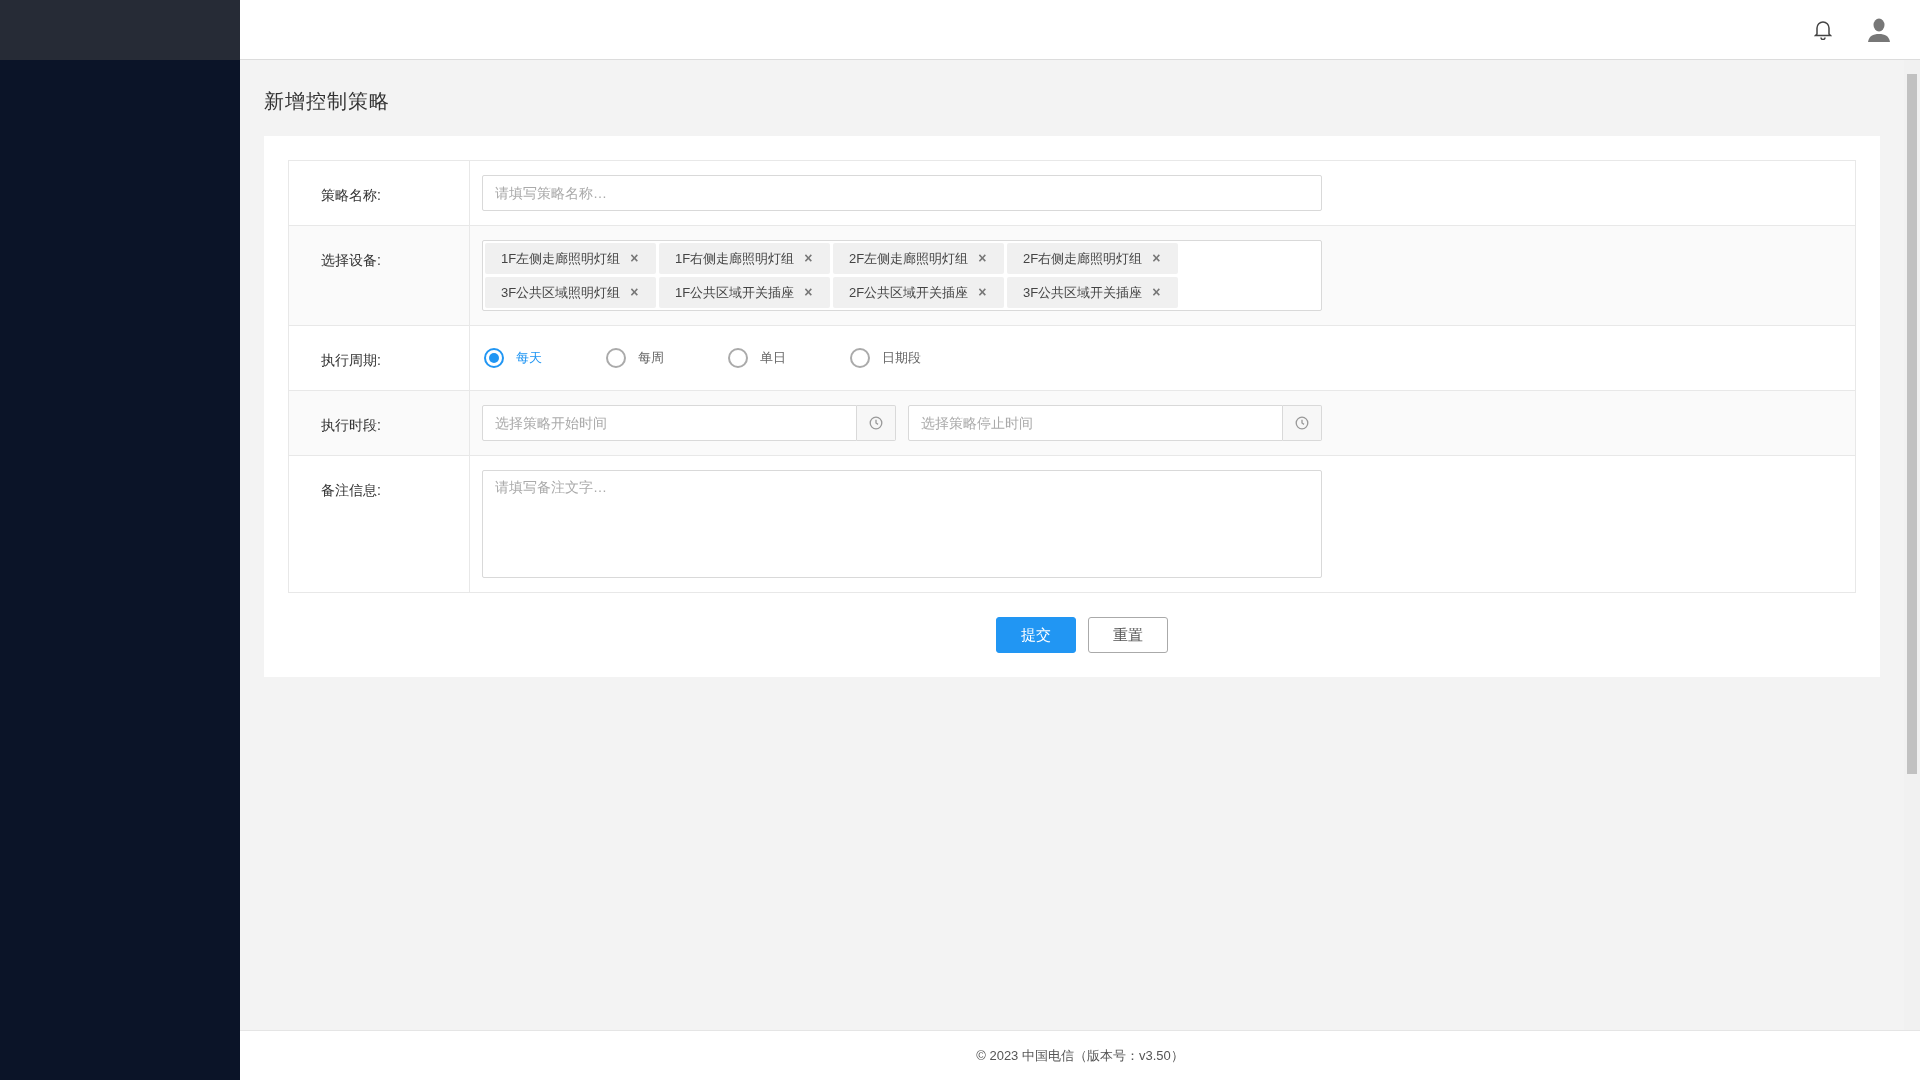 The width and height of the screenshot is (1920, 1080). What do you see at coordinates (1095, 423) in the screenshot?
I see `time-input: 选择策略停止时间` at bounding box center [1095, 423].